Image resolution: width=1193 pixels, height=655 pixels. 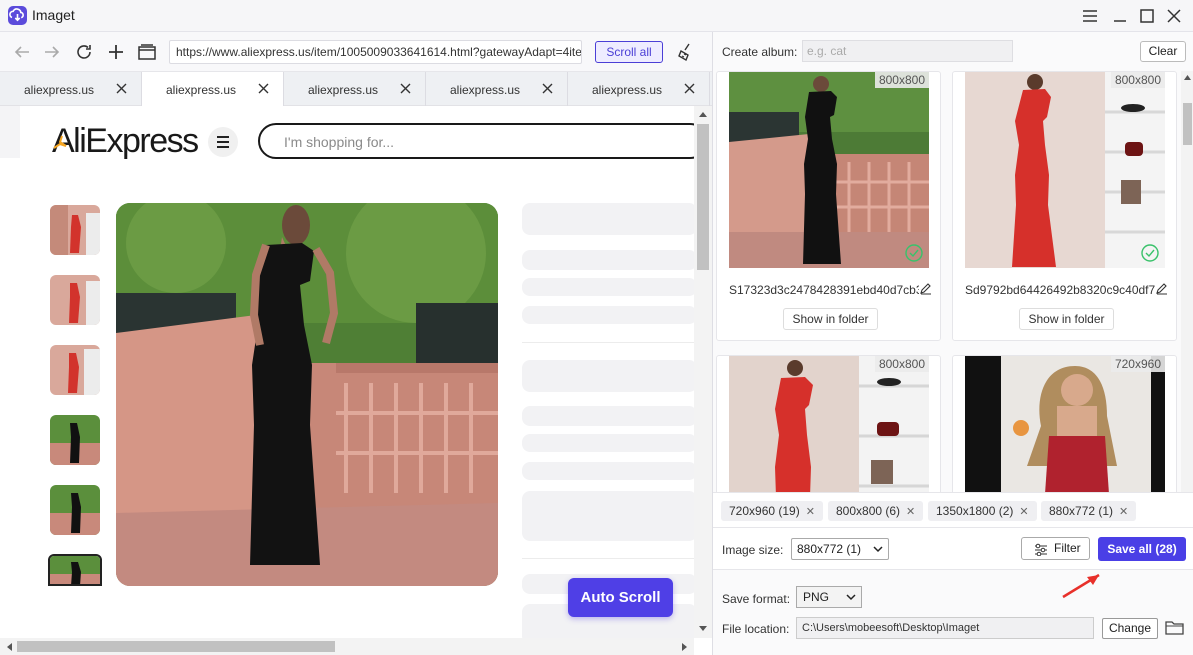 What do you see at coordinates (1163, 51) in the screenshot?
I see `clear-button: Clear` at bounding box center [1163, 51].